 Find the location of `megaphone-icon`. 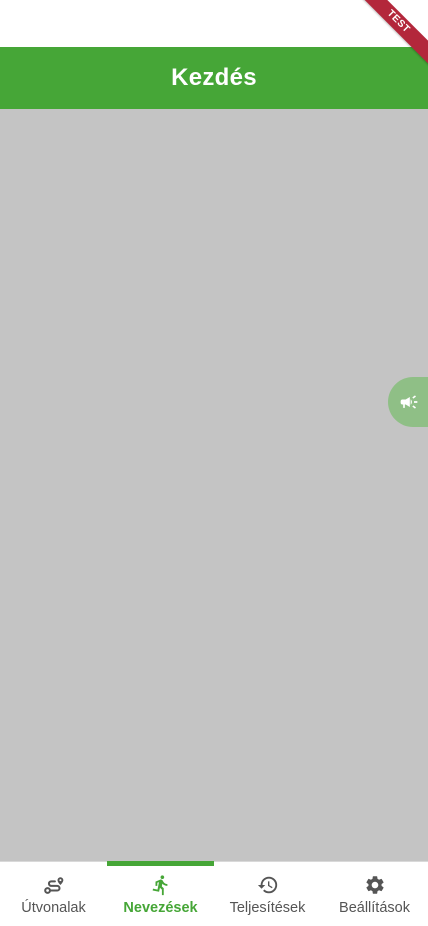

megaphone-icon is located at coordinates (409, 402).